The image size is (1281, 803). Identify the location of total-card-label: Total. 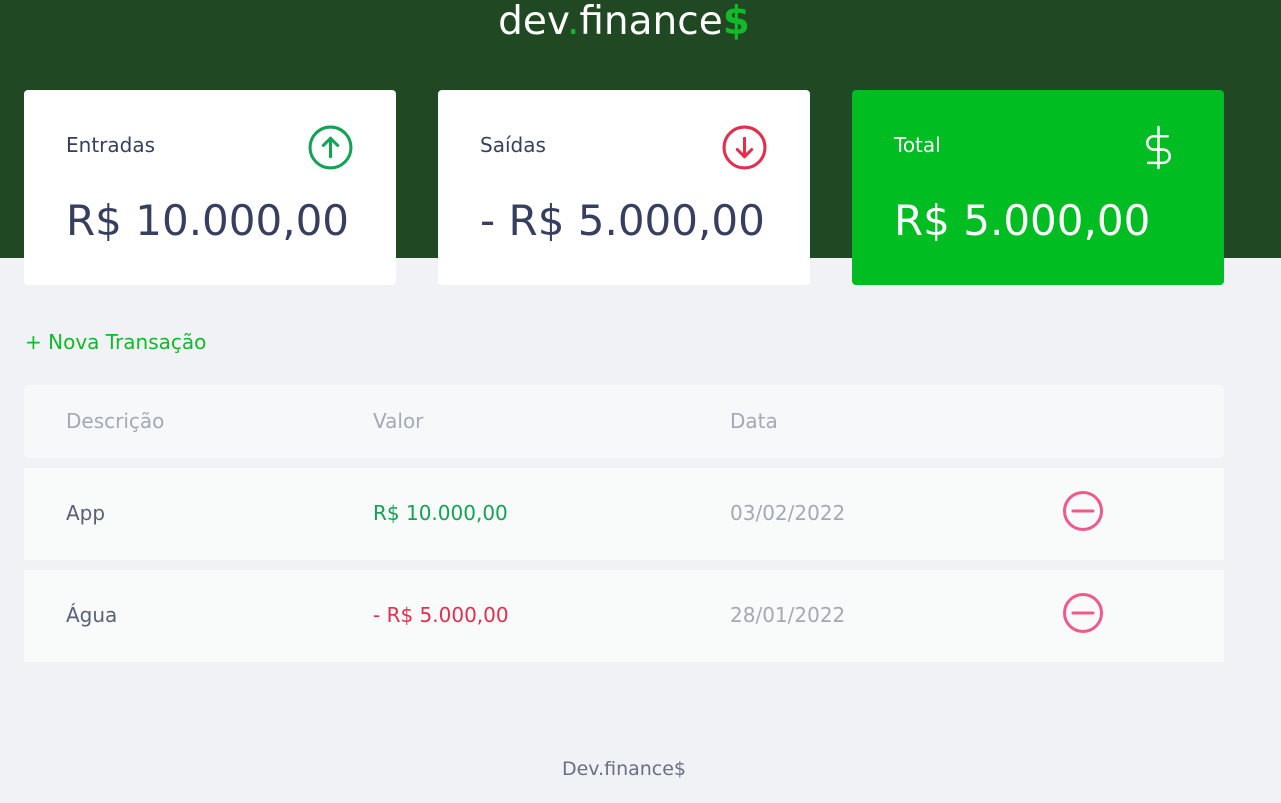
(917, 145).